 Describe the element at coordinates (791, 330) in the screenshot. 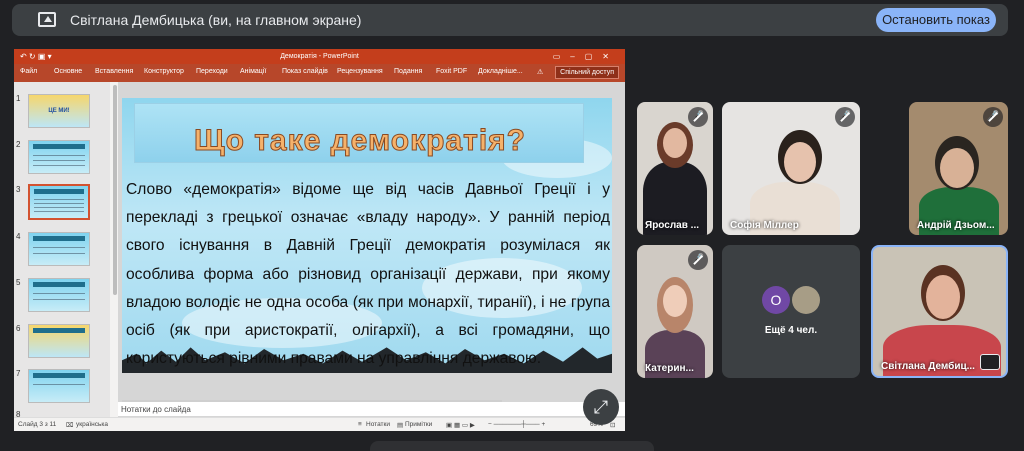

I see `more-participants-label: Ещё 4 чел.` at that location.